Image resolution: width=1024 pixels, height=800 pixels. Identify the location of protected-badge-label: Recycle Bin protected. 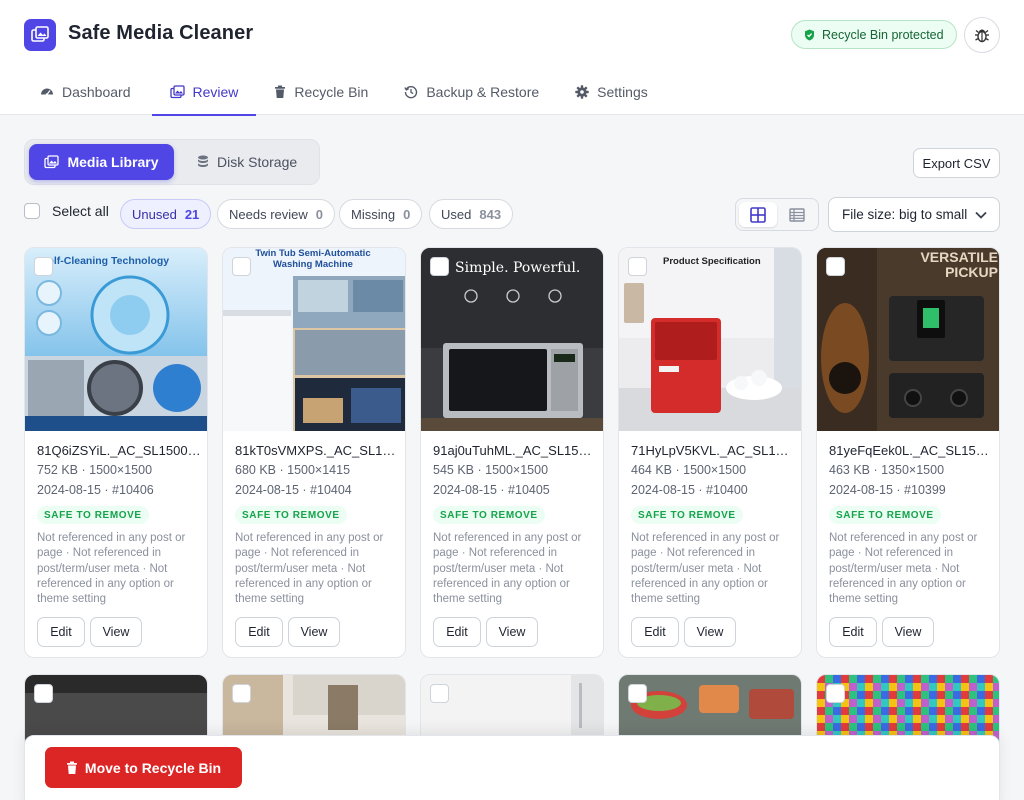
(883, 34).